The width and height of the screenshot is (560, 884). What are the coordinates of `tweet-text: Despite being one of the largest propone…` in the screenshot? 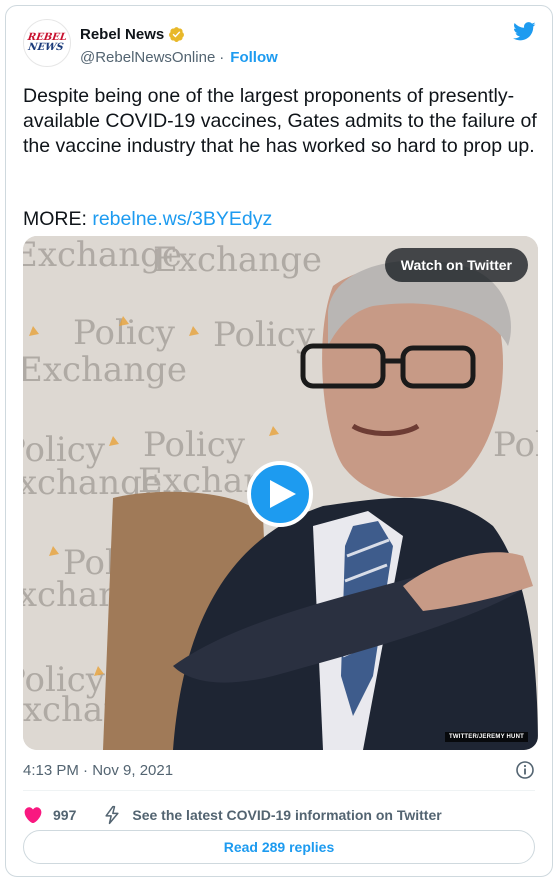 It's located at (280, 121).